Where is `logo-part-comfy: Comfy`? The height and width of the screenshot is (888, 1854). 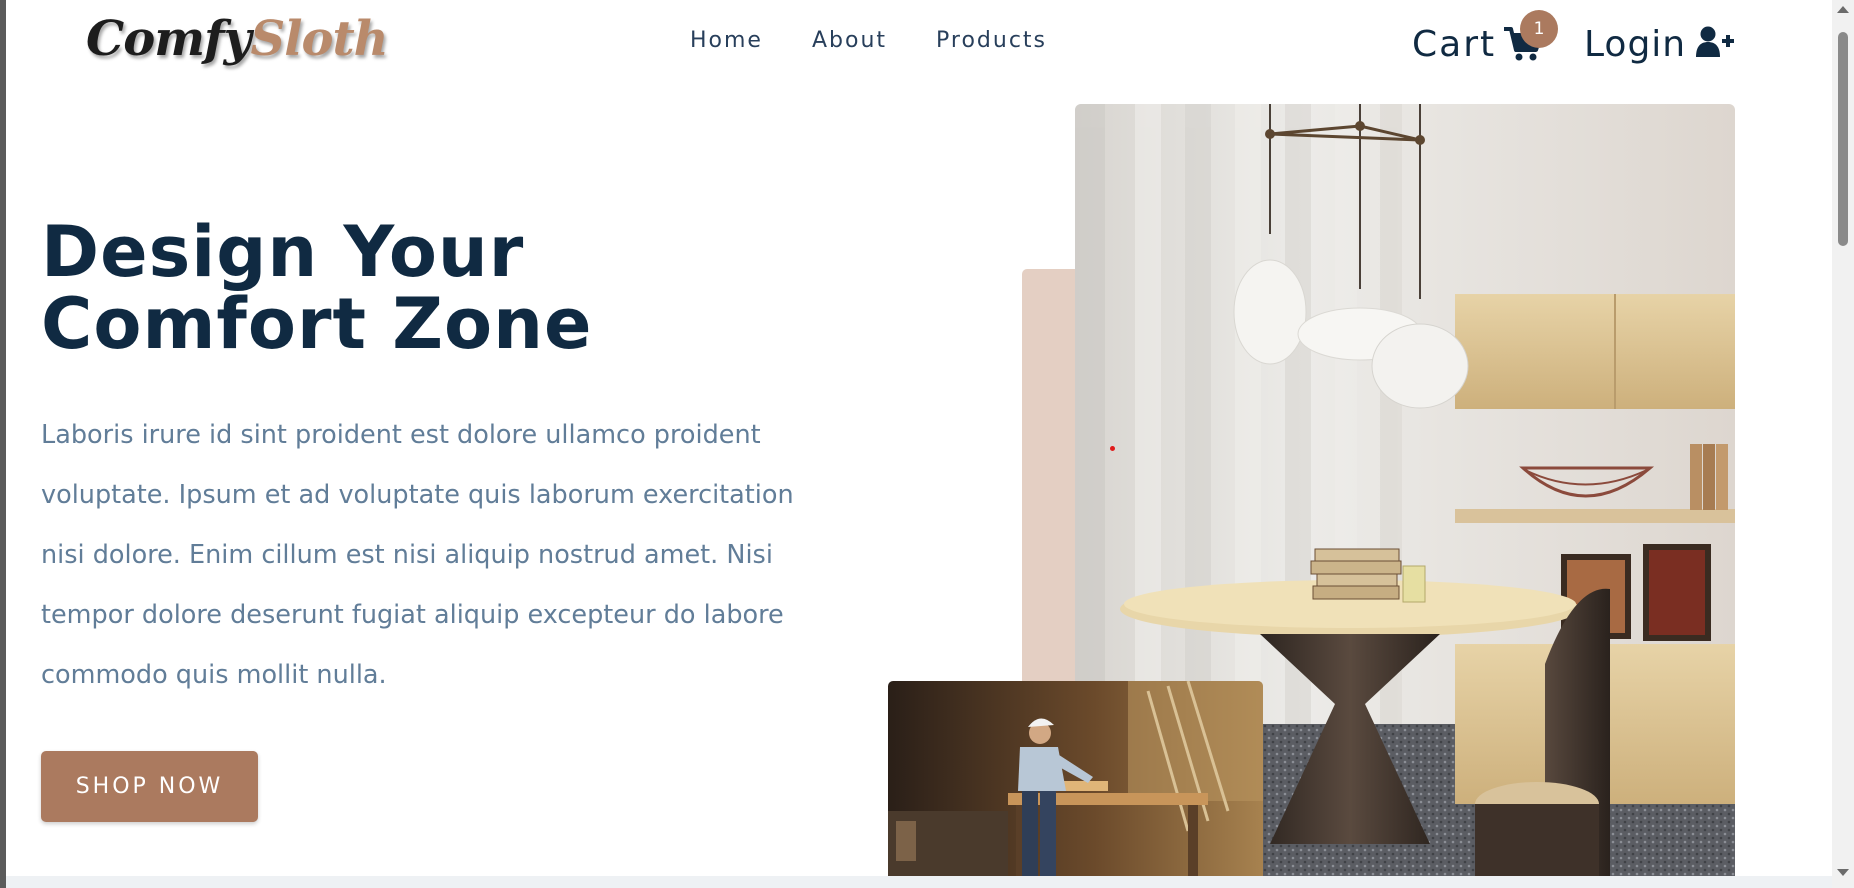
logo-part-comfy: Comfy is located at coordinates (169, 39).